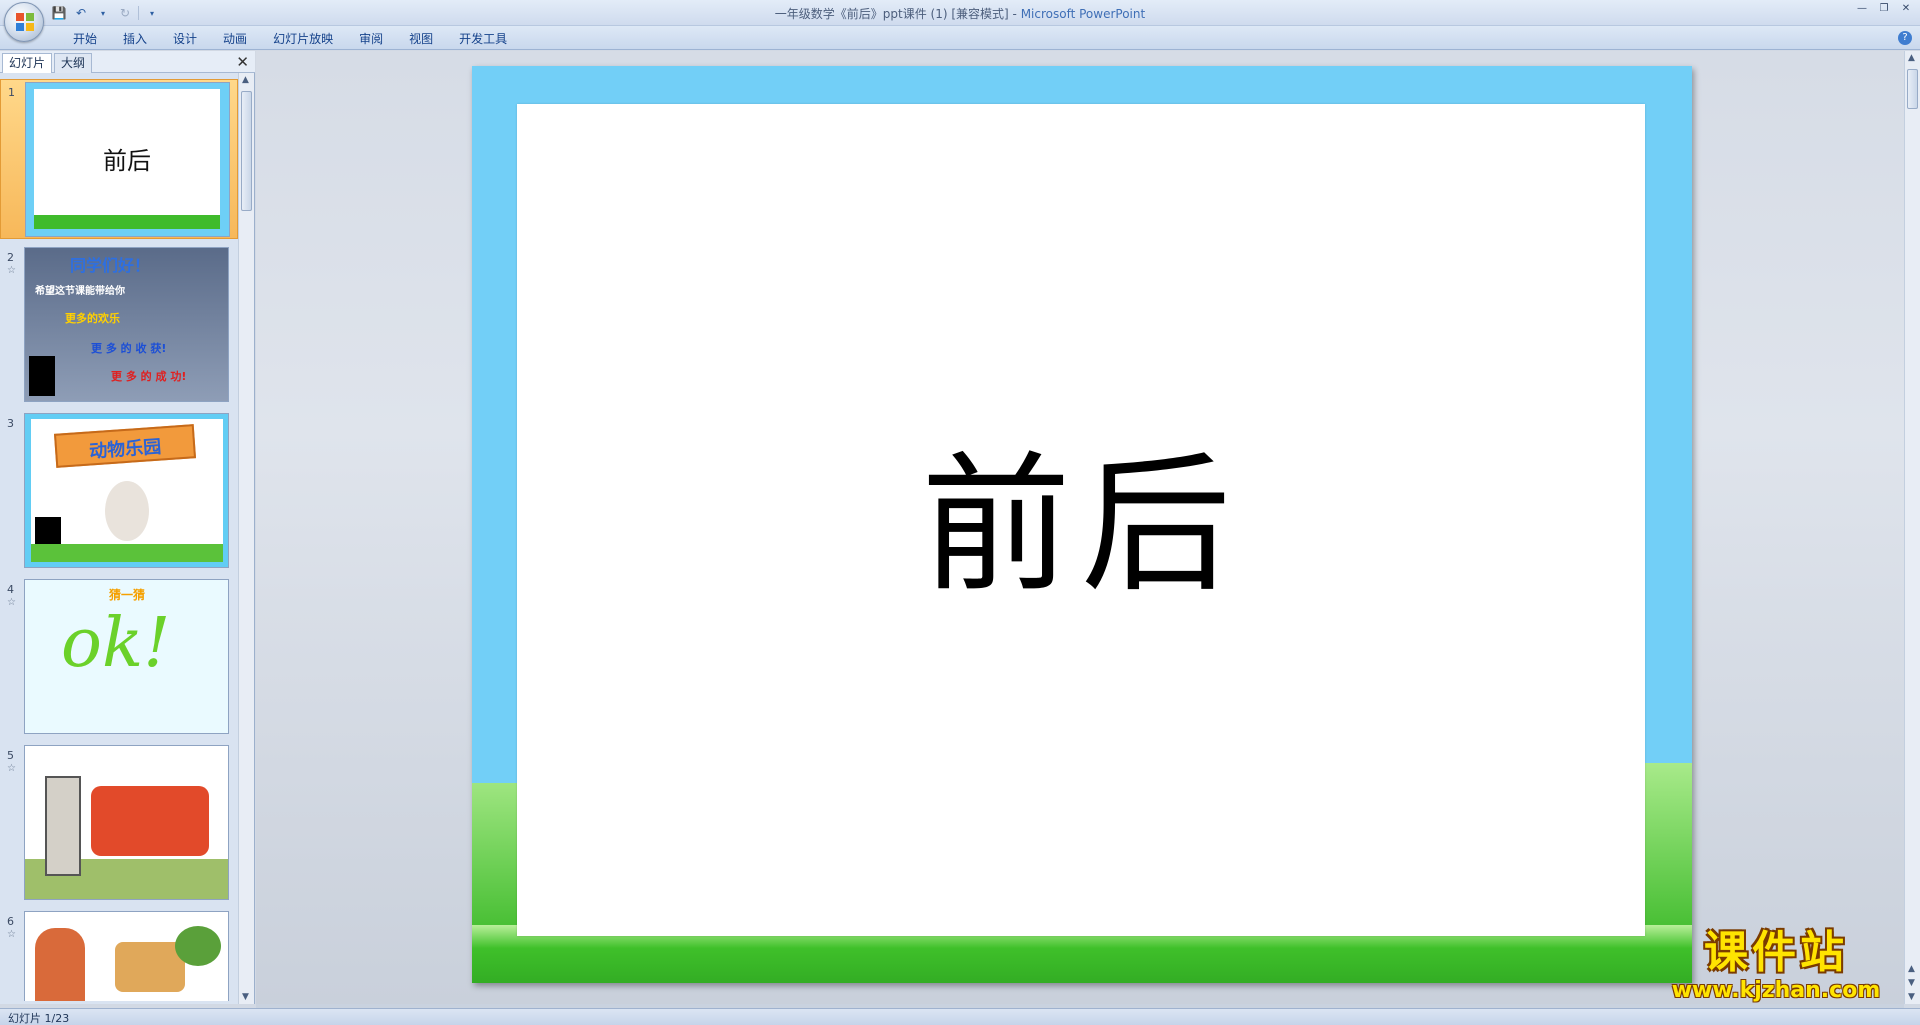  What do you see at coordinates (10, 589) in the screenshot?
I see `slide-number: 4` at bounding box center [10, 589].